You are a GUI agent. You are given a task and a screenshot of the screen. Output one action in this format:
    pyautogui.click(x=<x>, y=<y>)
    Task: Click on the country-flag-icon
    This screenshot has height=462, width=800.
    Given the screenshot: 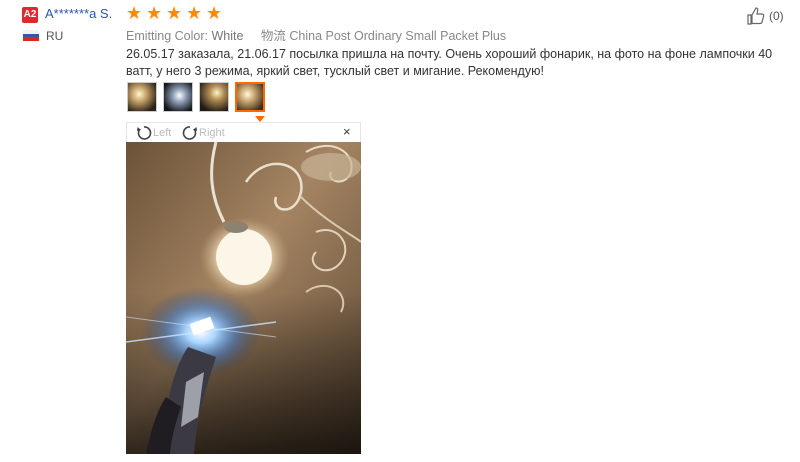 What is the action you would take?
    pyautogui.click(x=31, y=35)
    